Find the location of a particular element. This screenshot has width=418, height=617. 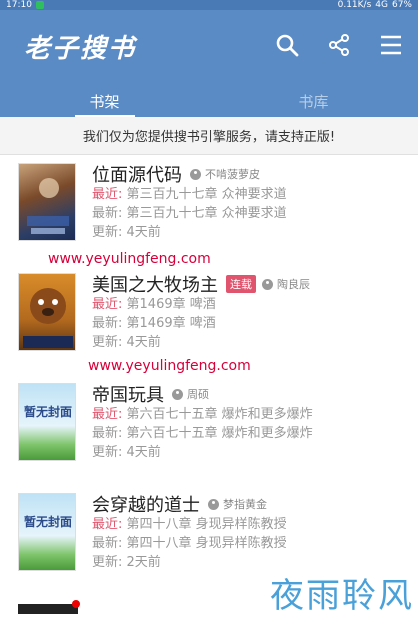

search-icon is located at coordinates (287, 45).